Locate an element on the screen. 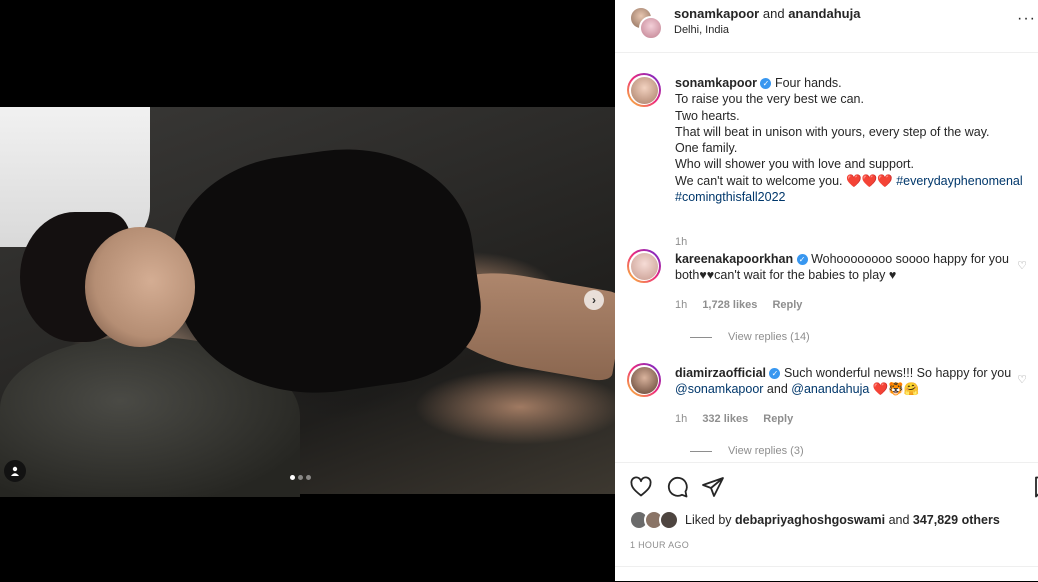 The width and height of the screenshot is (1038, 582). mention-link: @sonamkapoor is located at coordinates (719, 389).